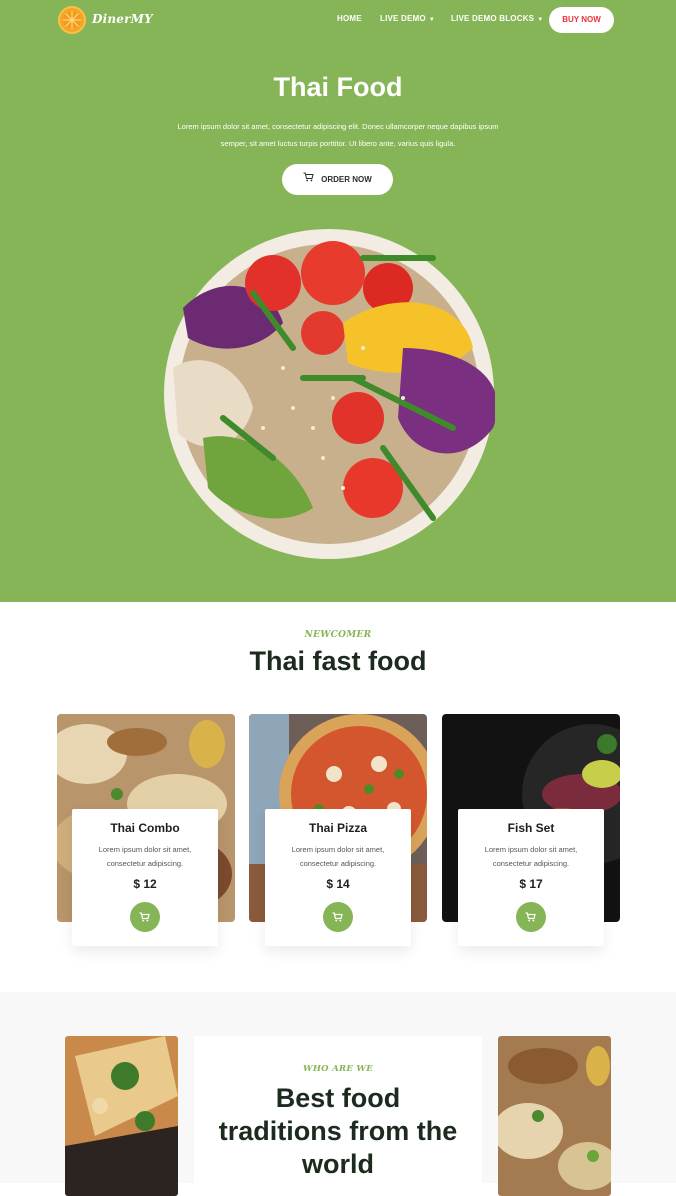 The height and width of the screenshot is (1196, 676). I want to click on tacos-image, so click(554, 1116).